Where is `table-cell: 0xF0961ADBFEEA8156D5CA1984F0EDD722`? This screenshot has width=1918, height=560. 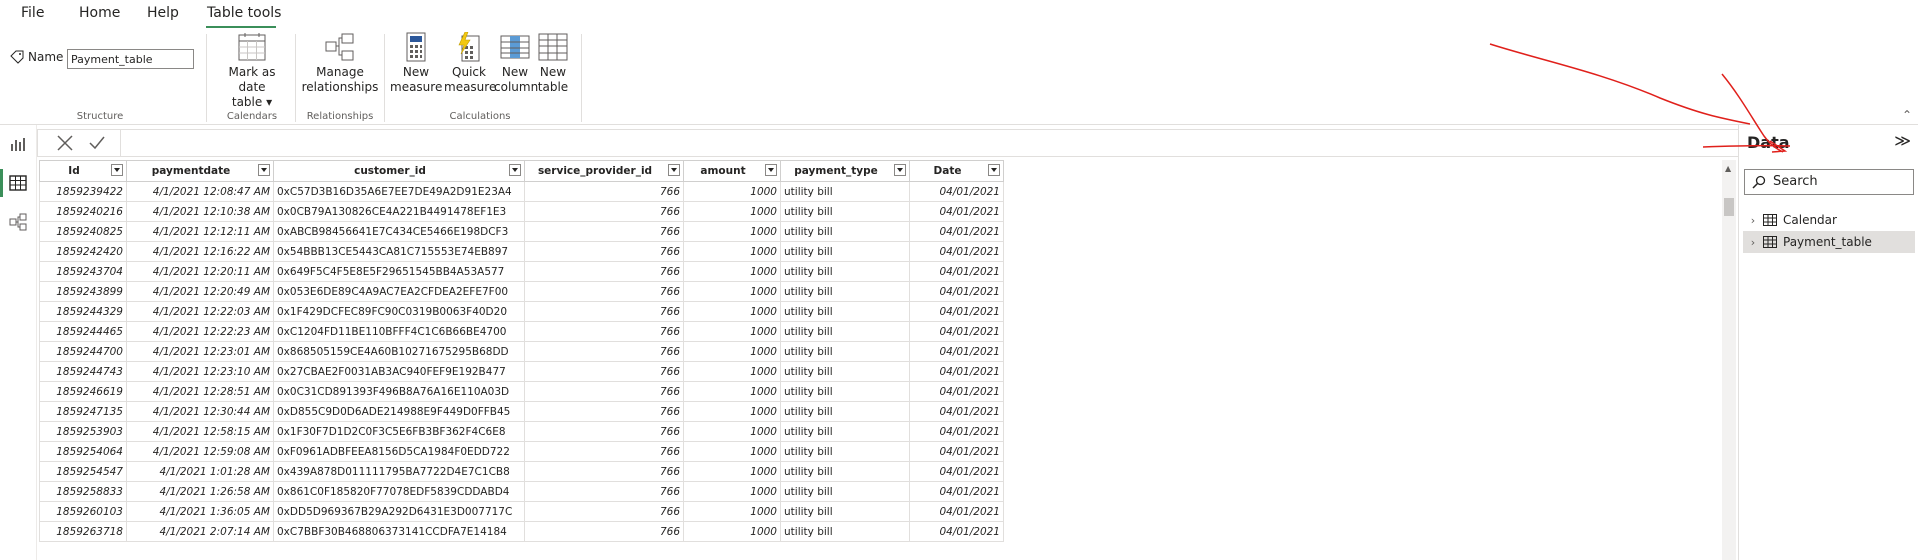
table-cell: 0xF0961ADBFEEA8156D5CA1984F0EDD722 is located at coordinates (399, 451).